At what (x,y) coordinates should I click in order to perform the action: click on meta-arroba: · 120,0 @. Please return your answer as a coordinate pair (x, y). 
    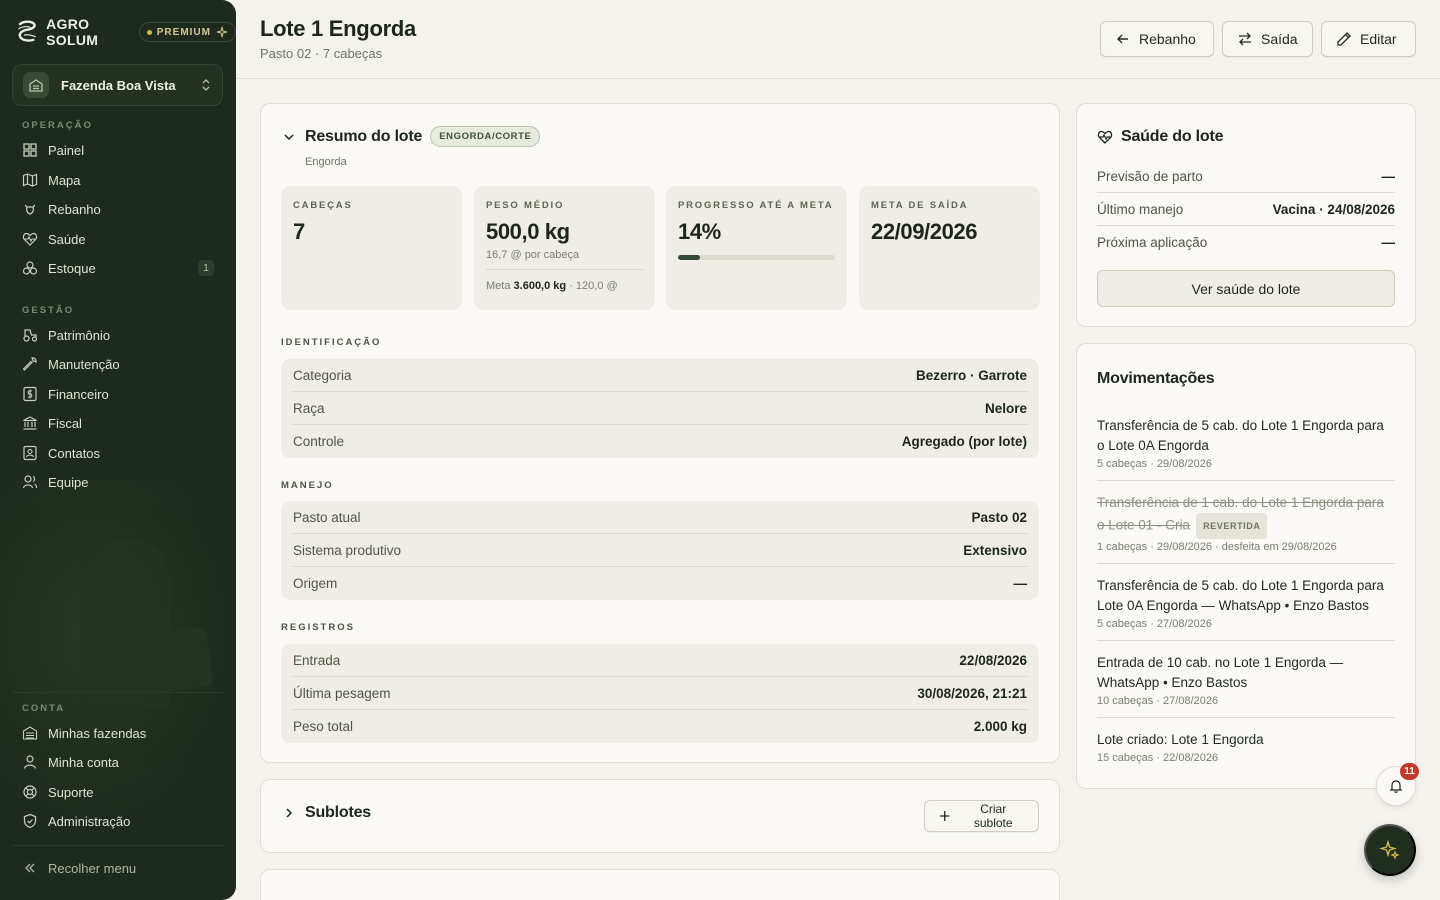
    Looking at the image, I should click on (593, 286).